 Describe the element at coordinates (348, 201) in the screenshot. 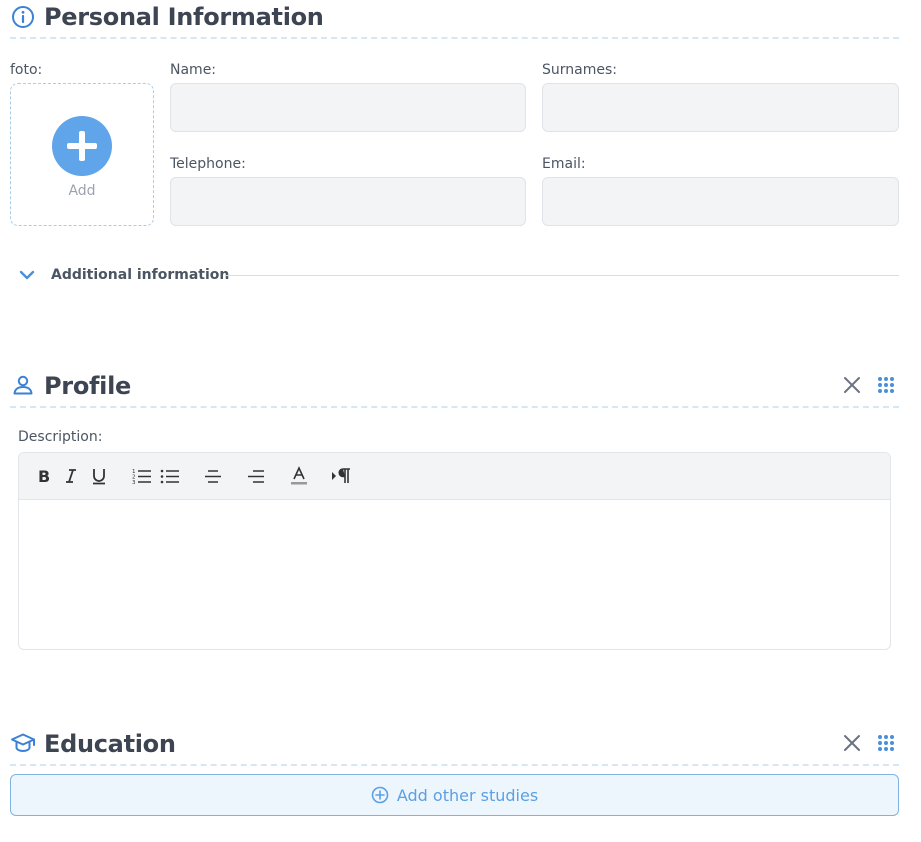

I see `telephone-field` at that location.